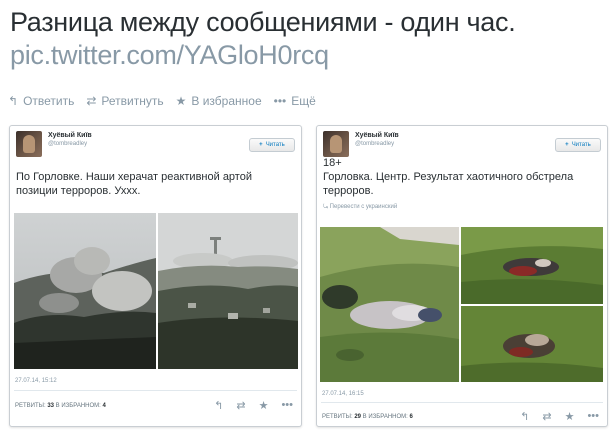  Describe the element at coordinates (50, 406) in the screenshot. I see `retweets-count: 33` at that location.